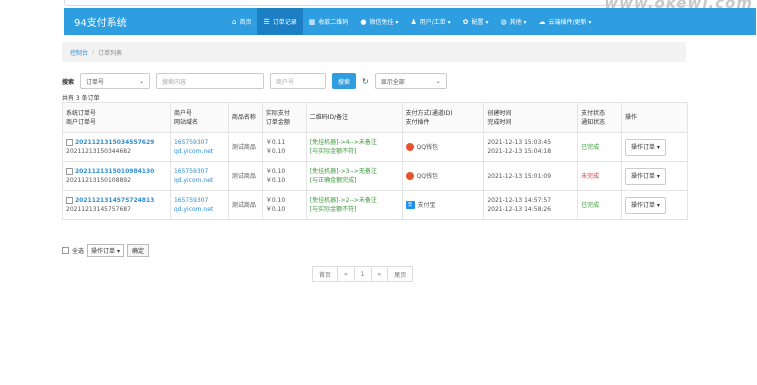 Image resolution: width=757 pixels, height=385 pixels. I want to click on nav-item-label: 订单记录, so click(284, 22).